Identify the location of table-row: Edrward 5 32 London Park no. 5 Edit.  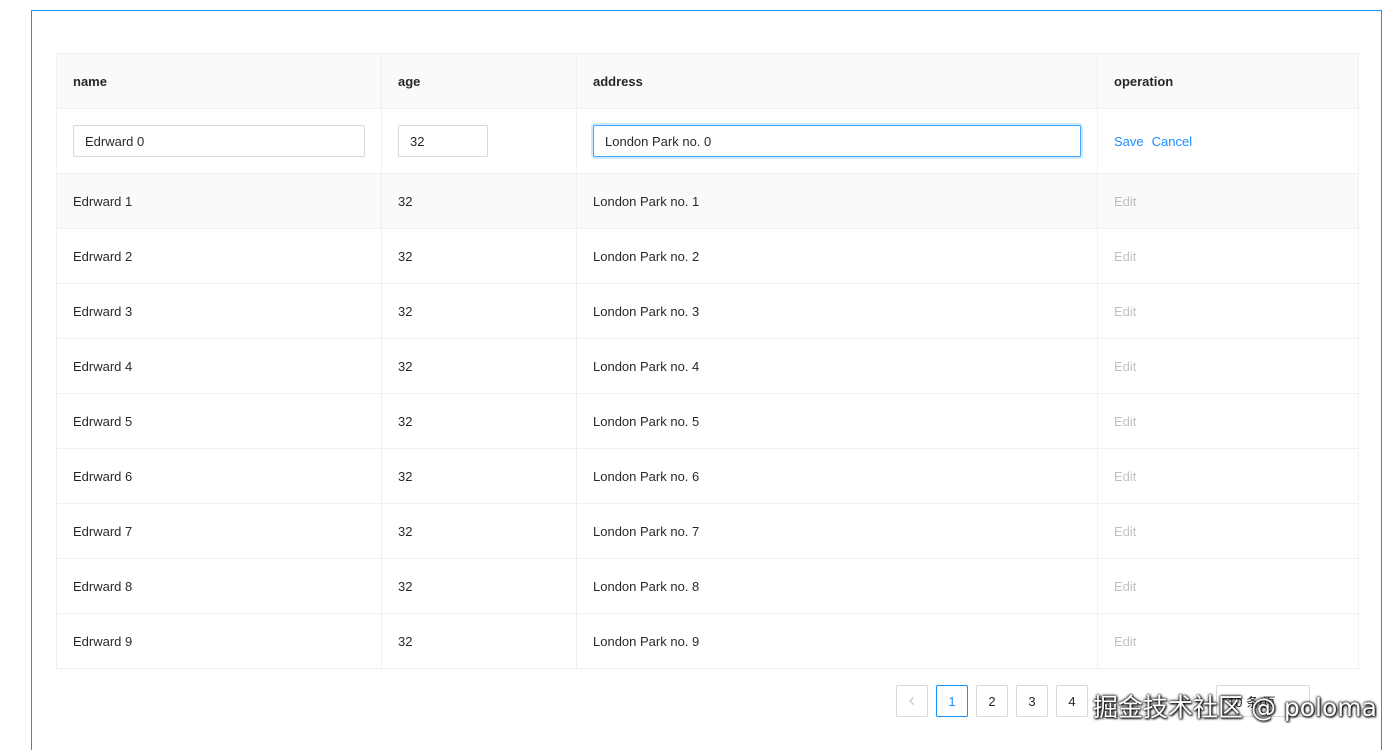
(707, 421).